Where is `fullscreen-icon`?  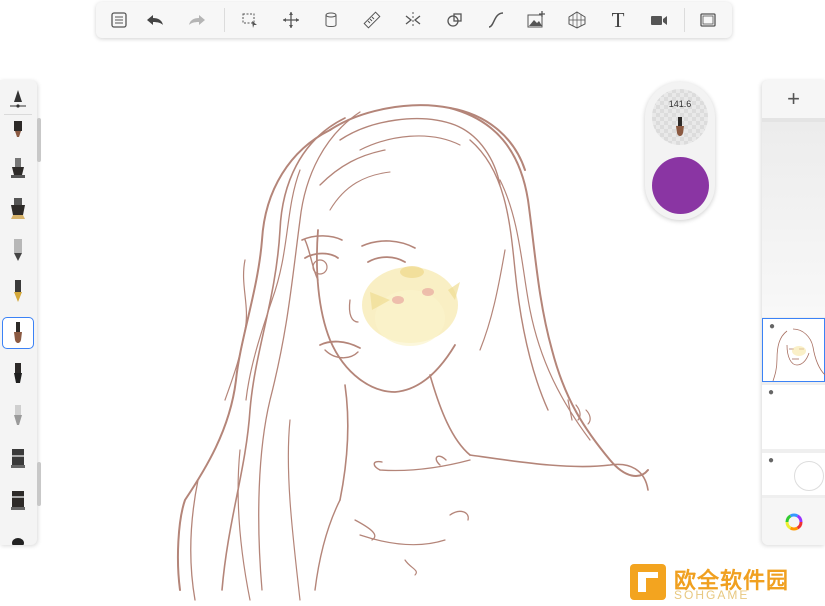 fullscreen-icon is located at coordinates (708, 20).